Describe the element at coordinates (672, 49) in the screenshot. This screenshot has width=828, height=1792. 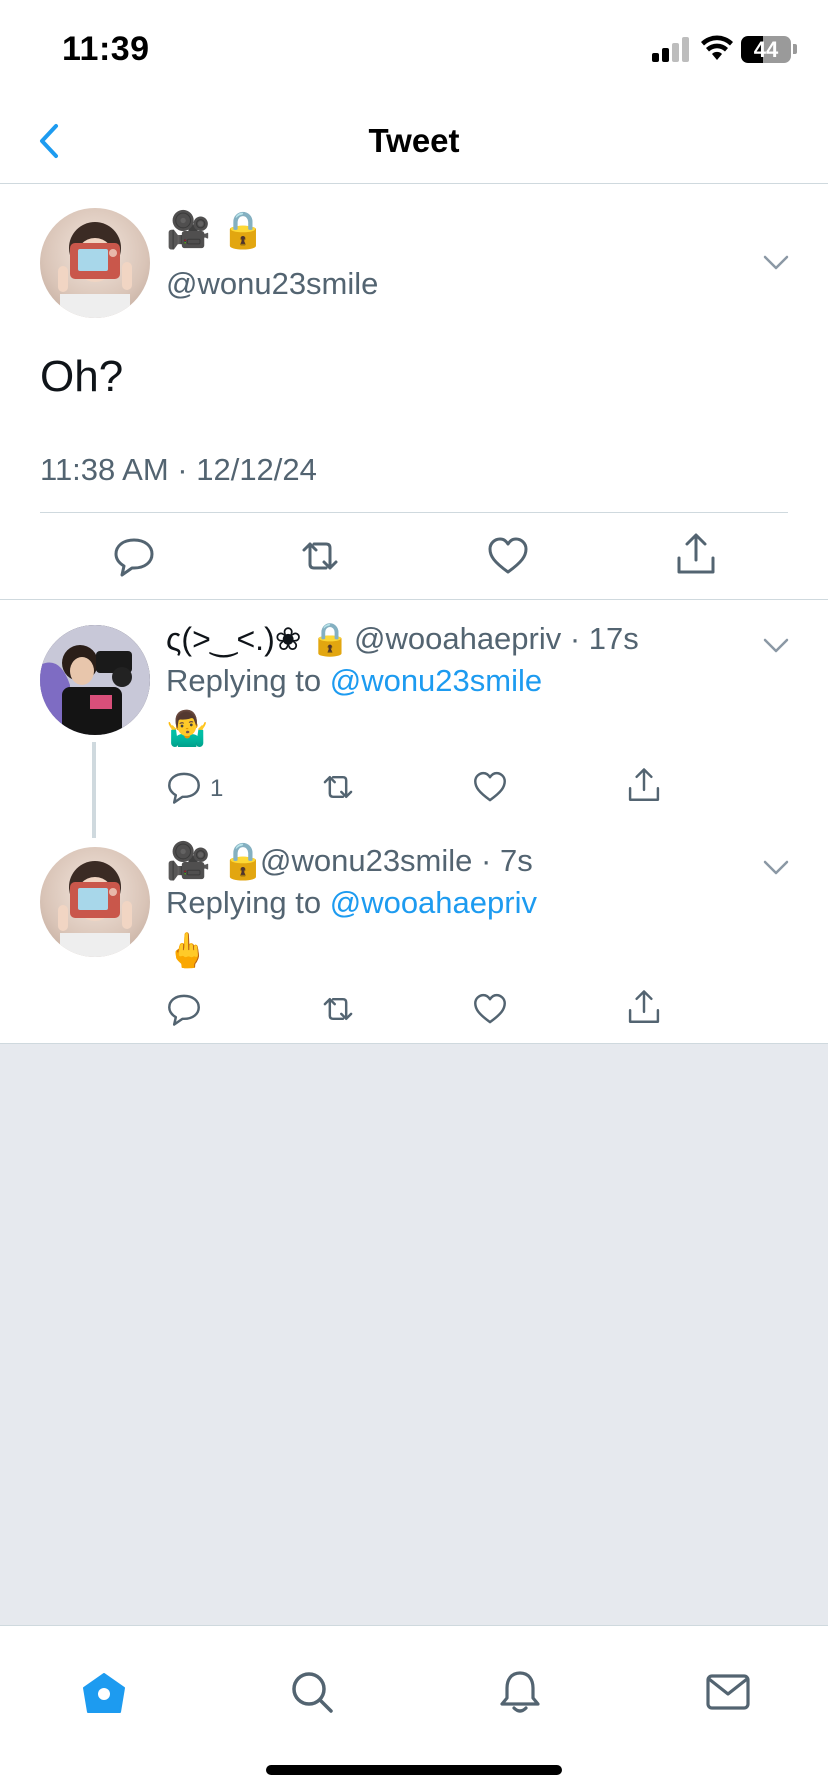
I see `cellular-signal-icon` at that location.